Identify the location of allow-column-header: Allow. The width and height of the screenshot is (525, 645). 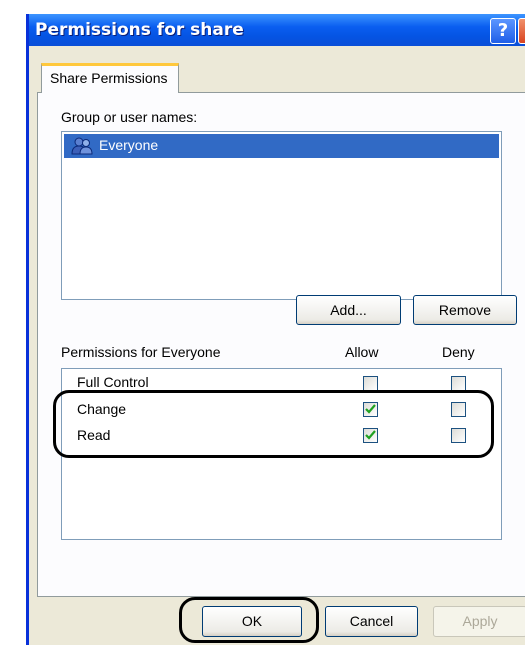
(362, 352).